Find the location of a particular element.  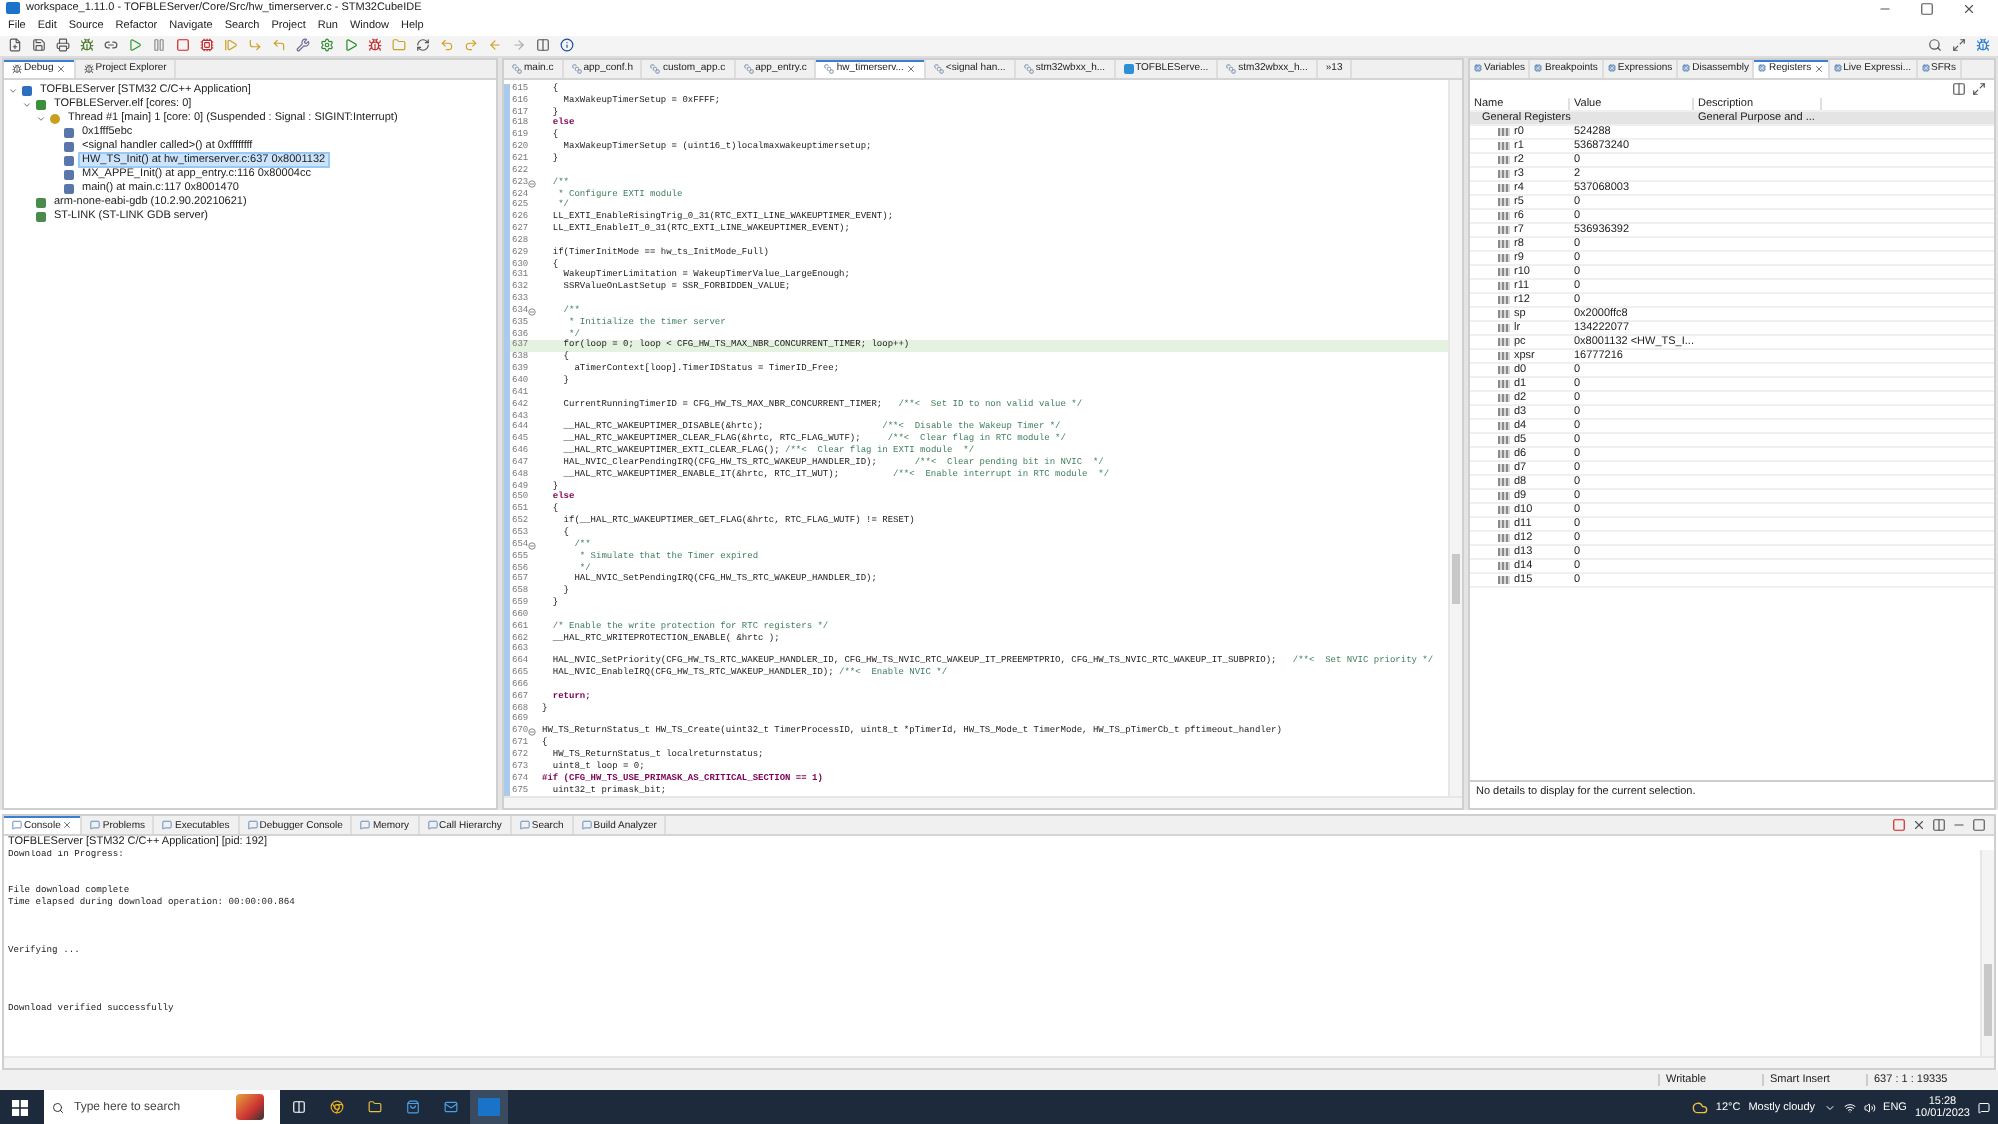

wrench-icon is located at coordinates (303, 45).